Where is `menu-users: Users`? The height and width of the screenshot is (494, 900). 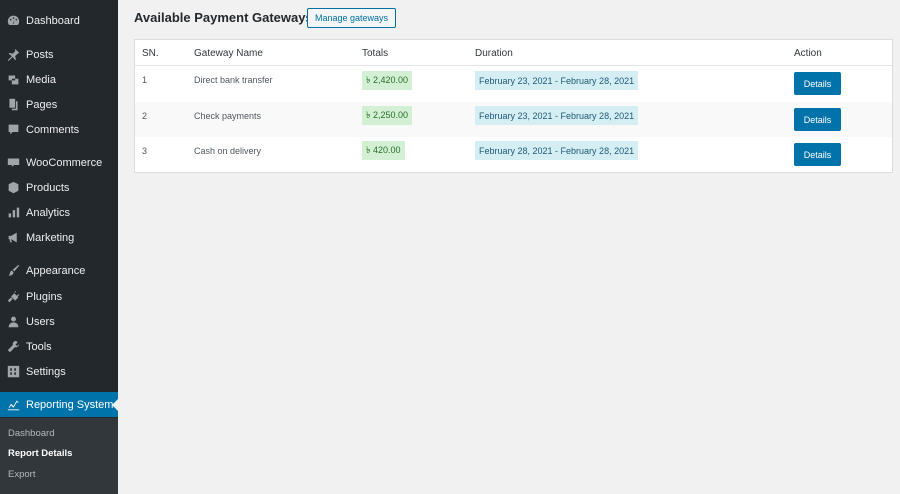
menu-users: Users is located at coordinates (59, 321).